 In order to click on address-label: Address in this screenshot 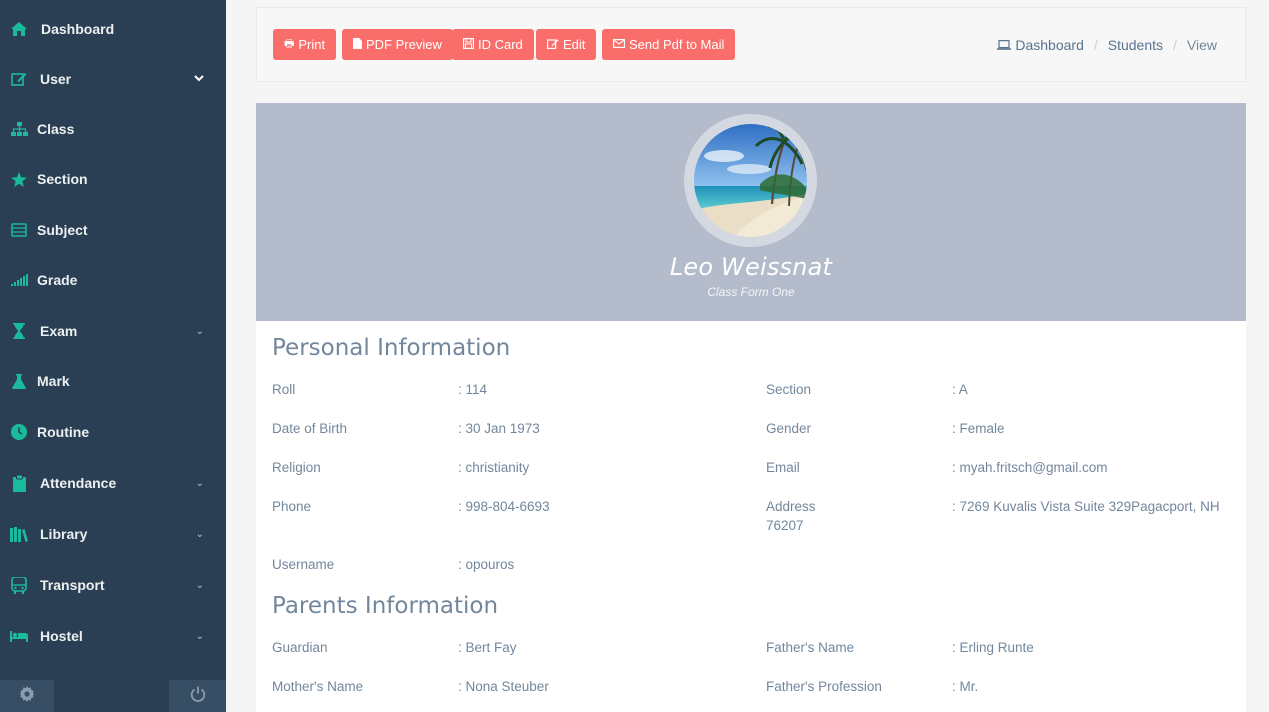, I will do `click(791, 506)`.